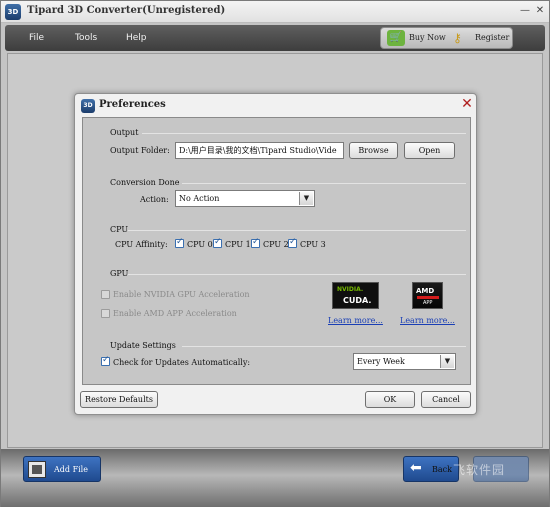 The width and height of the screenshot is (550, 507). Describe the element at coordinates (71, 469) in the screenshot. I see `add-file-label: Add File` at that location.